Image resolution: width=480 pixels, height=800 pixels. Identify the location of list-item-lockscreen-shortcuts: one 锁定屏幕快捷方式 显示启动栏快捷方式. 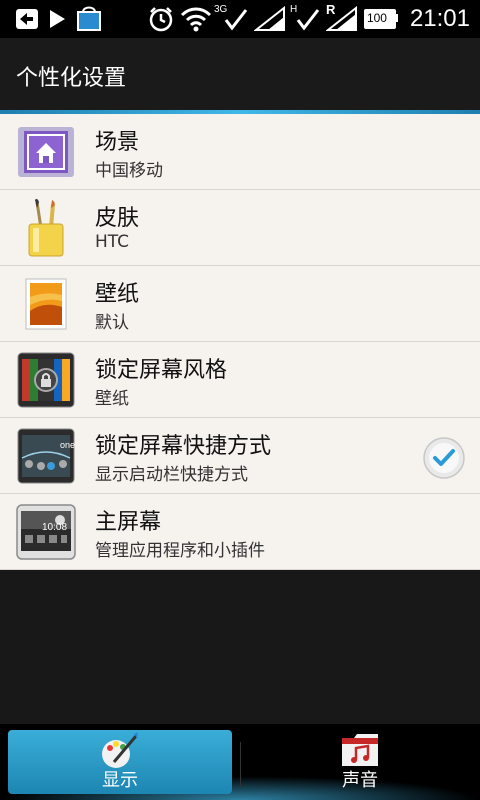
(240, 456).